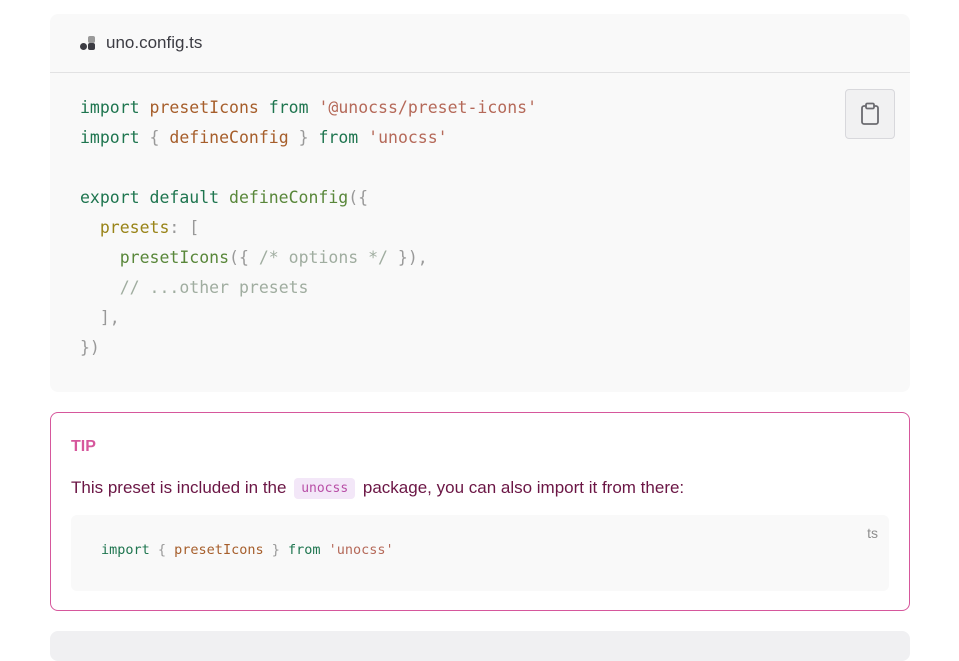  Describe the element at coordinates (264, 137) in the screenshot. I see `code-line: import { defineConfig } from 'unocss'` at that location.